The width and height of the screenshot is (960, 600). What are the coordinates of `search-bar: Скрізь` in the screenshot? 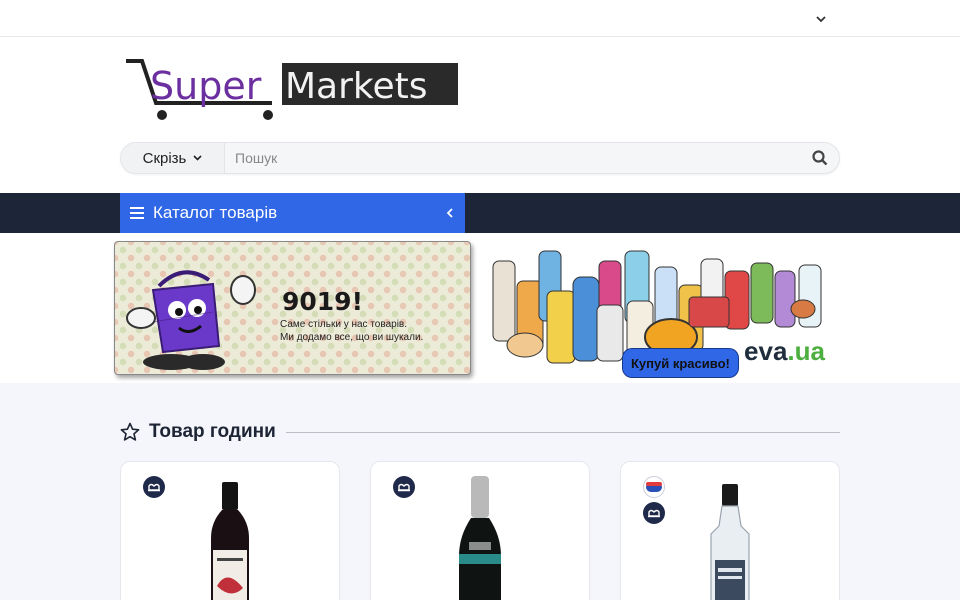 It's located at (480, 158).